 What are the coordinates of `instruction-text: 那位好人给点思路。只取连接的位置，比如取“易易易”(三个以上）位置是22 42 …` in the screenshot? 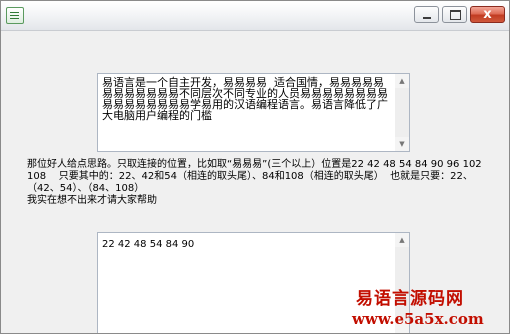 It's located at (254, 182).